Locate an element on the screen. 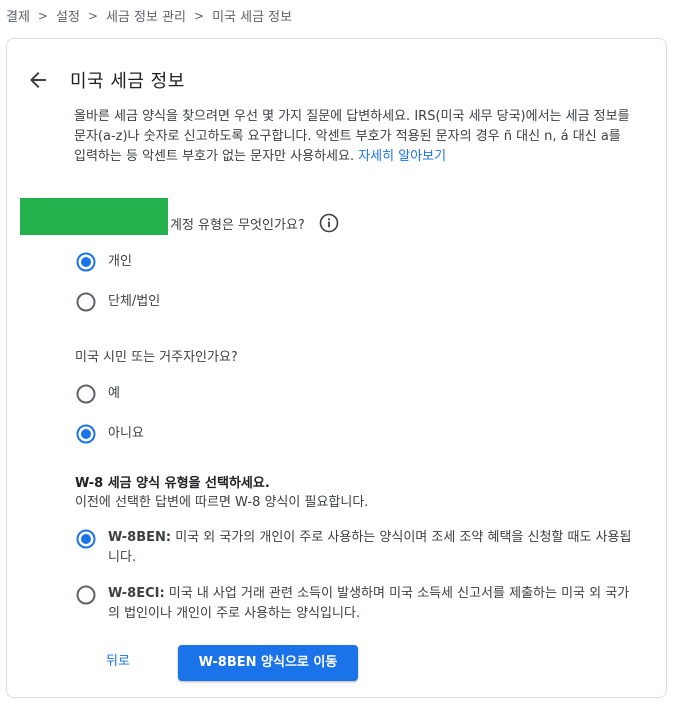 The width and height of the screenshot is (681, 708). learn-more-link: 자세히 알아보기 is located at coordinates (402, 156).